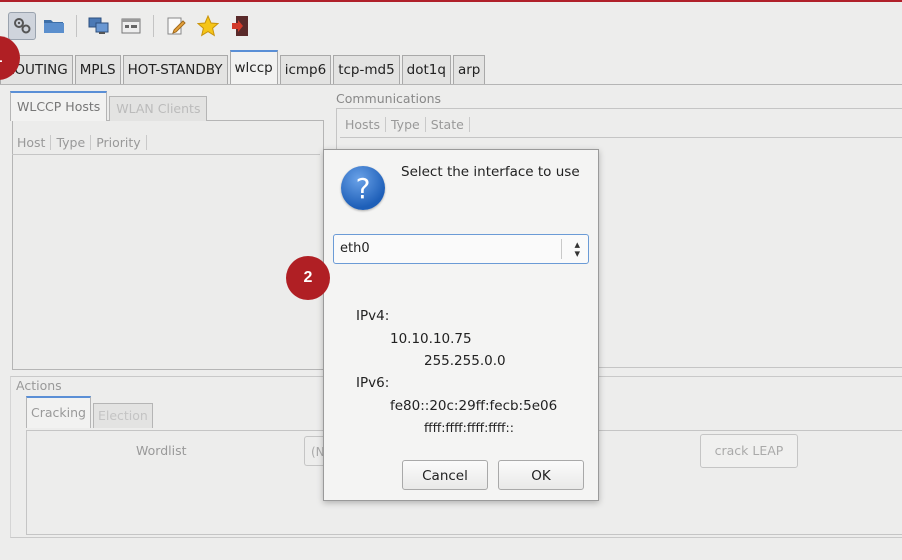 The width and height of the screenshot is (902, 560). Describe the element at coordinates (39, 385) in the screenshot. I see `actions-label: Actions` at that location.